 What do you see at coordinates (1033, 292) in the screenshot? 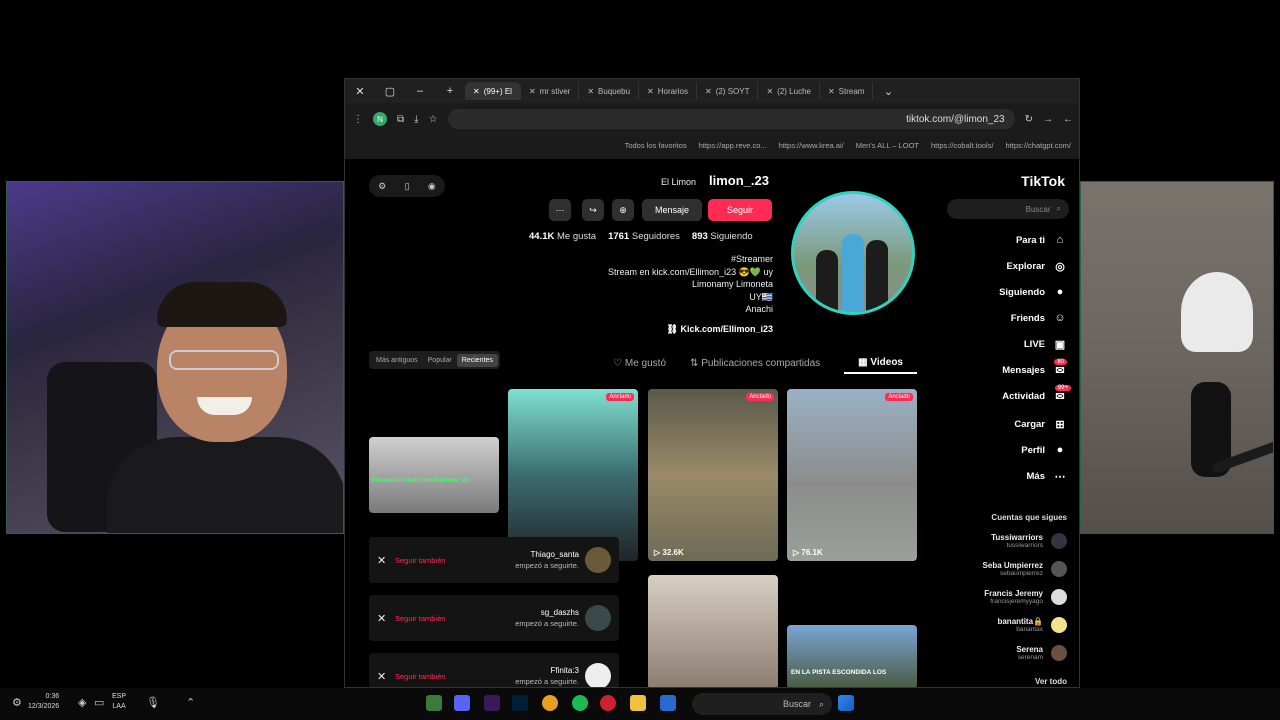
I see `nav-item-siguiendo: Siguiendo ●` at bounding box center [1033, 292].